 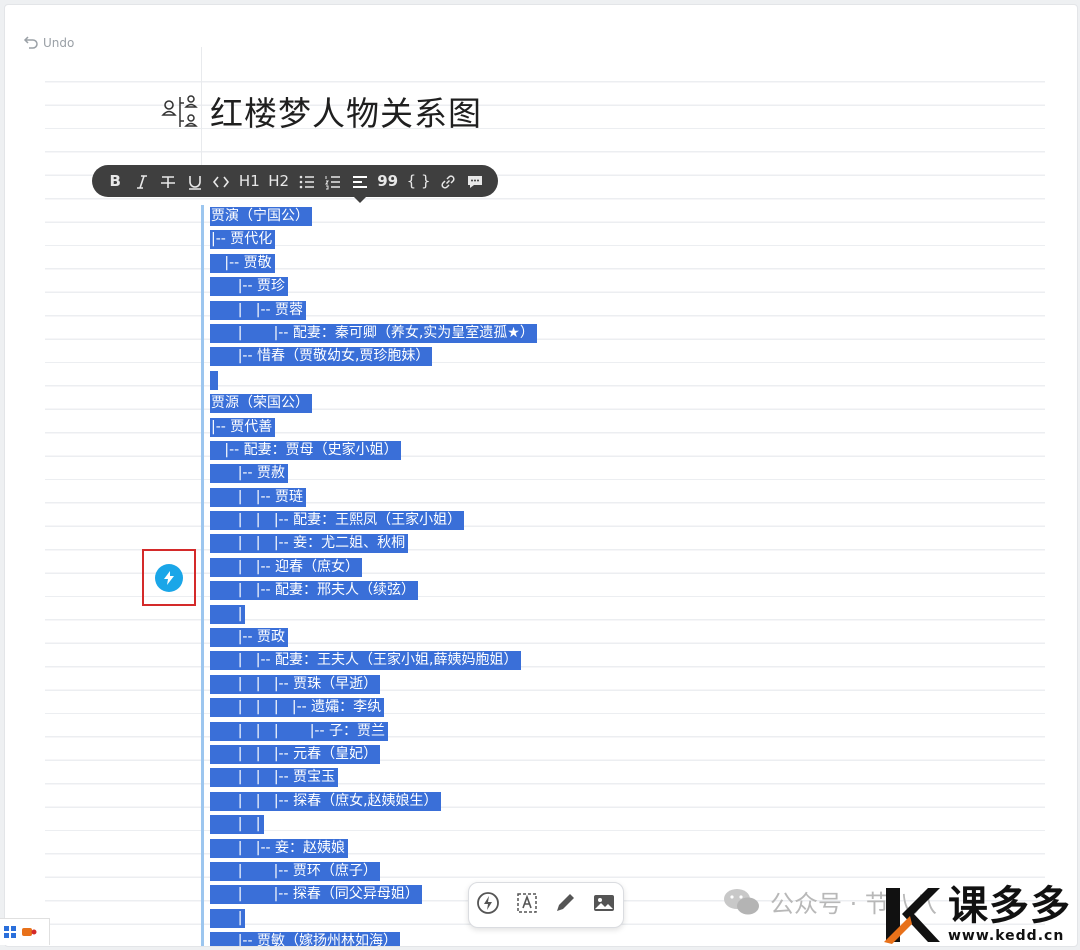 I want to click on code-line: | |-- 配妻：王夫人（王家小姐,薛姨妈胞姐）, so click(x=373, y=660).